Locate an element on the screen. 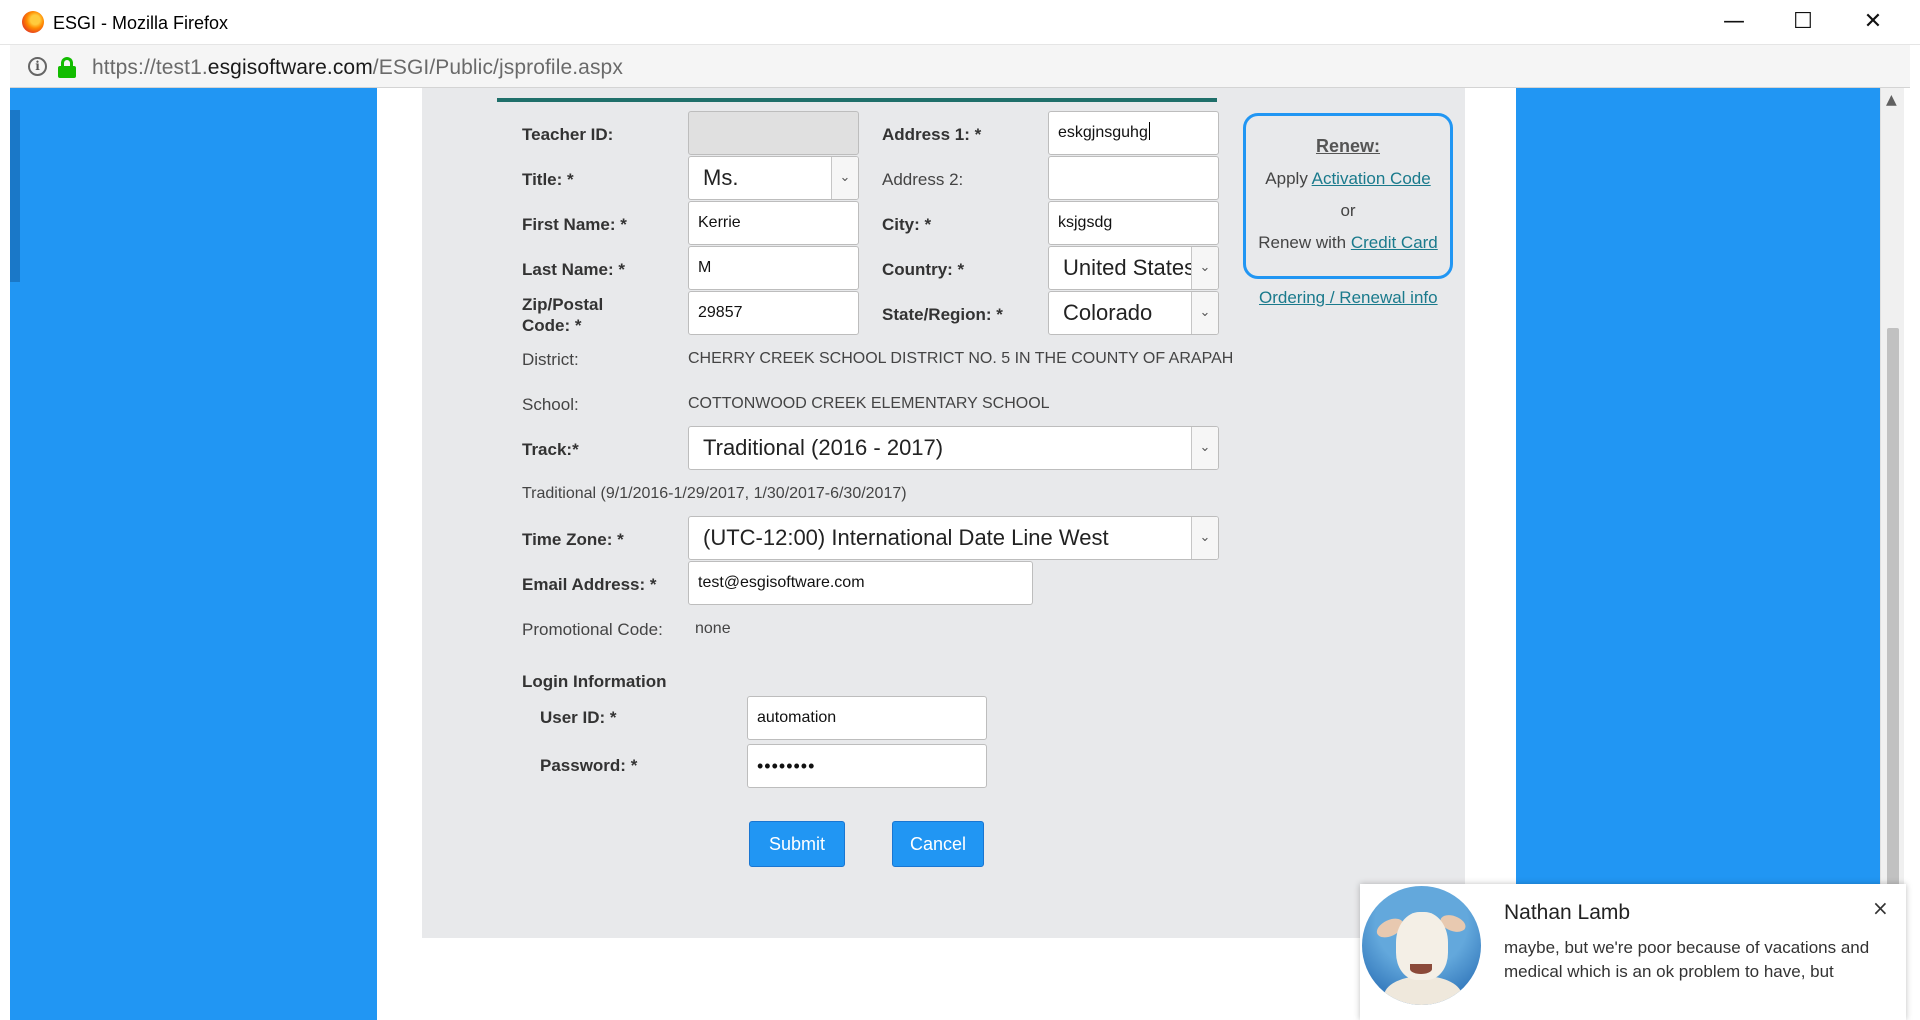 The image size is (1920, 1020). state-label: State/Region: * is located at coordinates (942, 314).